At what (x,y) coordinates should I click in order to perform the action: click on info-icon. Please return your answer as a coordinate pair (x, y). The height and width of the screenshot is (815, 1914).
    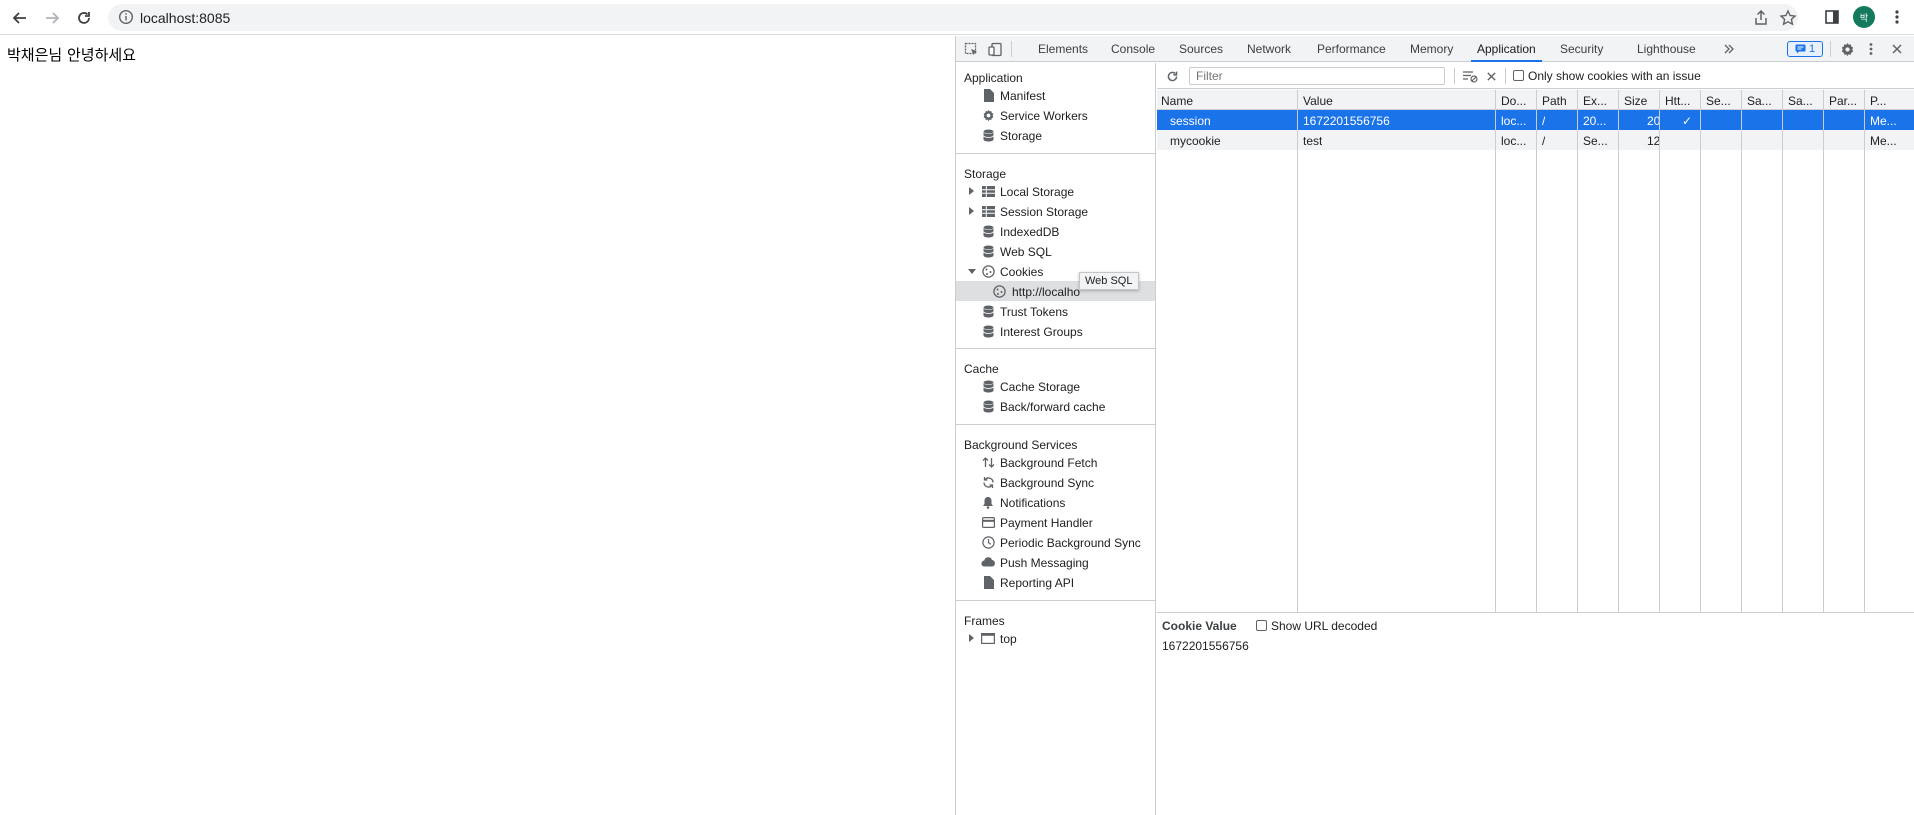
    Looking at the image, I should click on (126, 17).